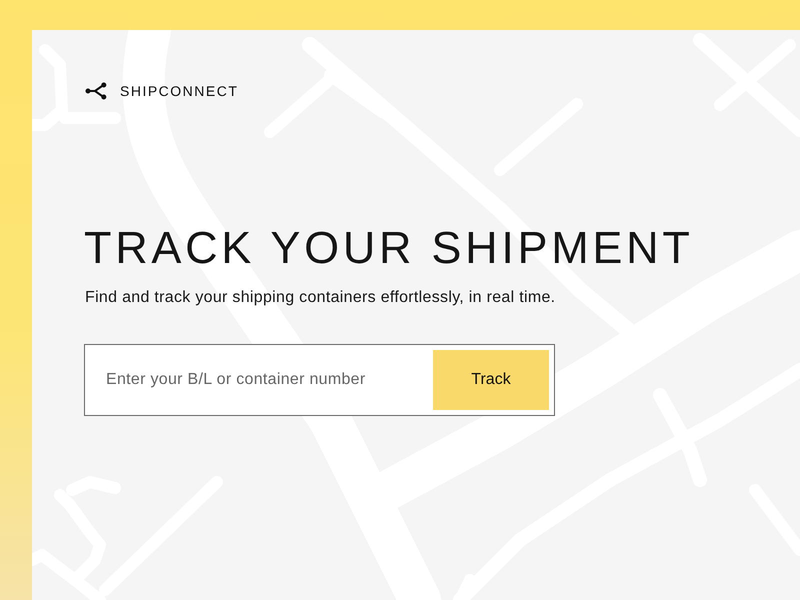 Image resolution: width=800 pixels, height=600 pixels. Describe the element at coordinates (491, 380) in the screenshot. I see `track-button: Track` at that location.